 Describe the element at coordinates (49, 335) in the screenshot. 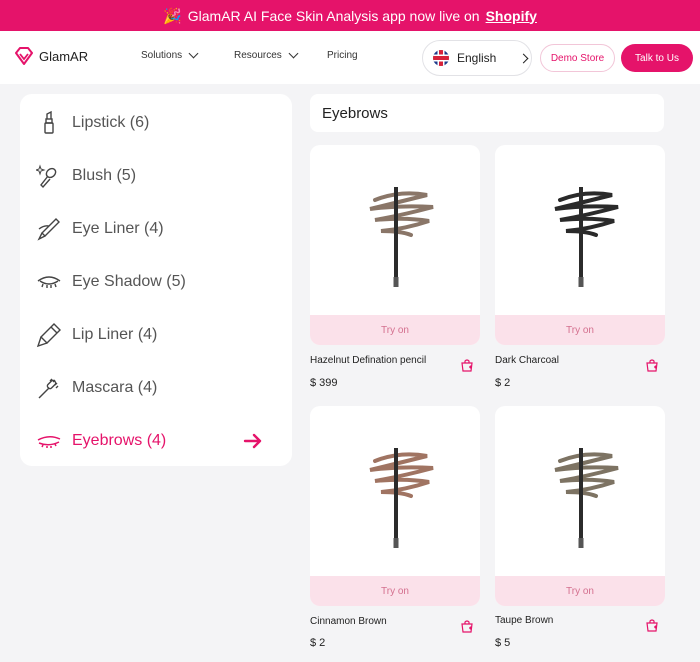

I see `lipliner-icon` at that location.